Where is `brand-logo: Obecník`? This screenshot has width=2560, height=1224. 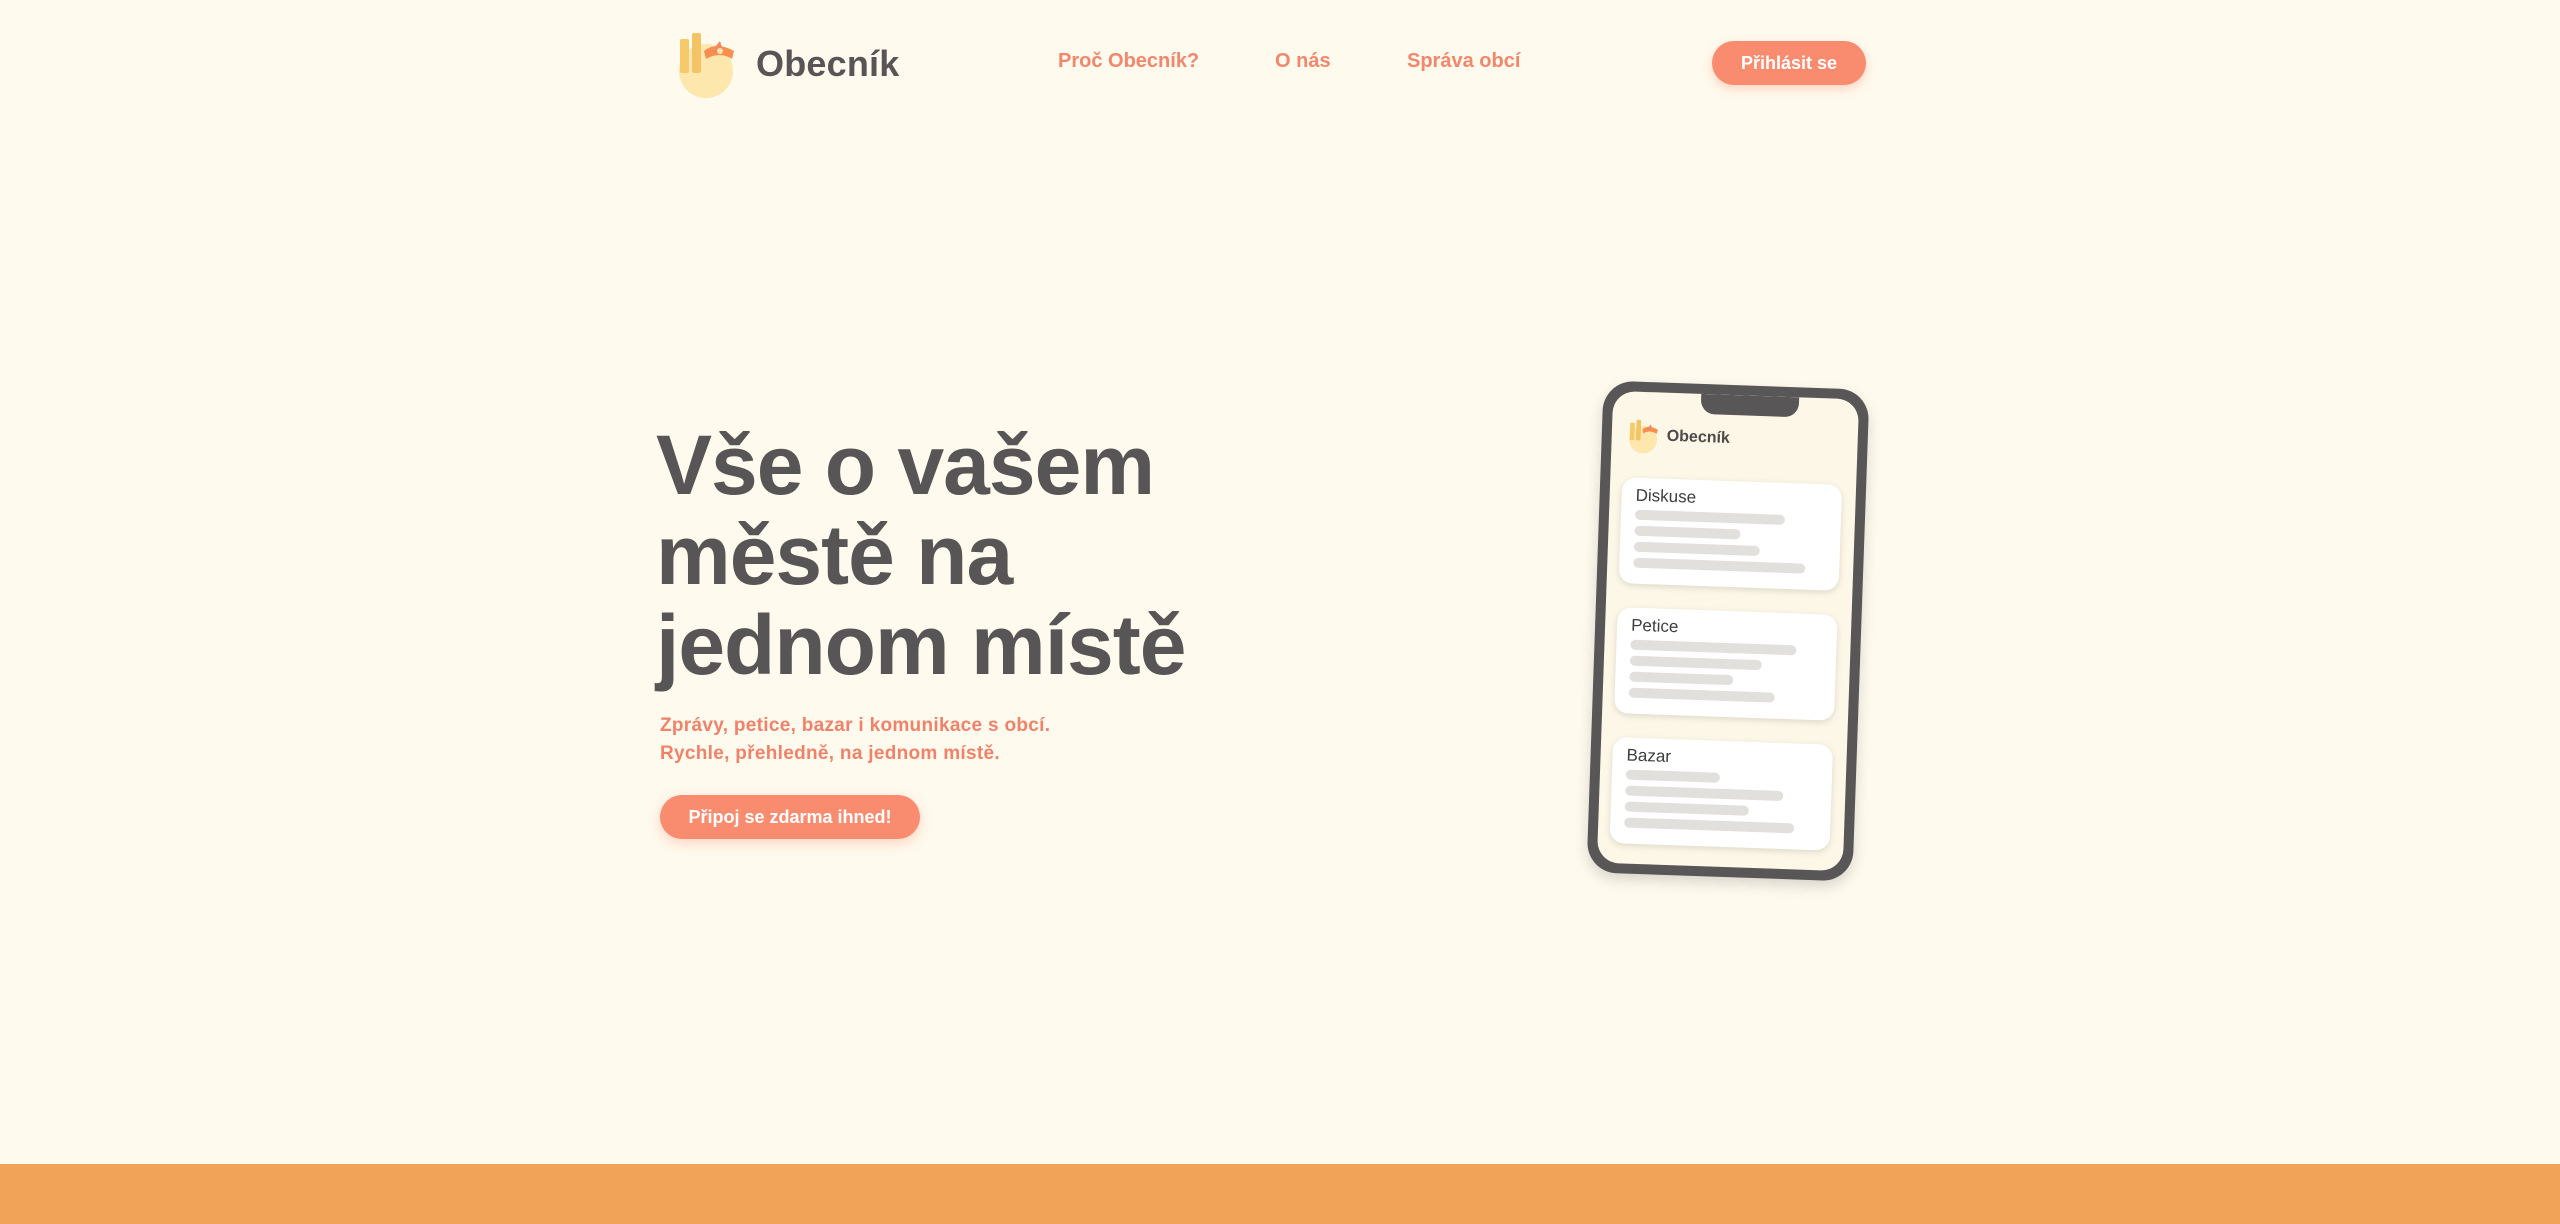 brand-logo: Obecník is located at coordinates (787, 64).